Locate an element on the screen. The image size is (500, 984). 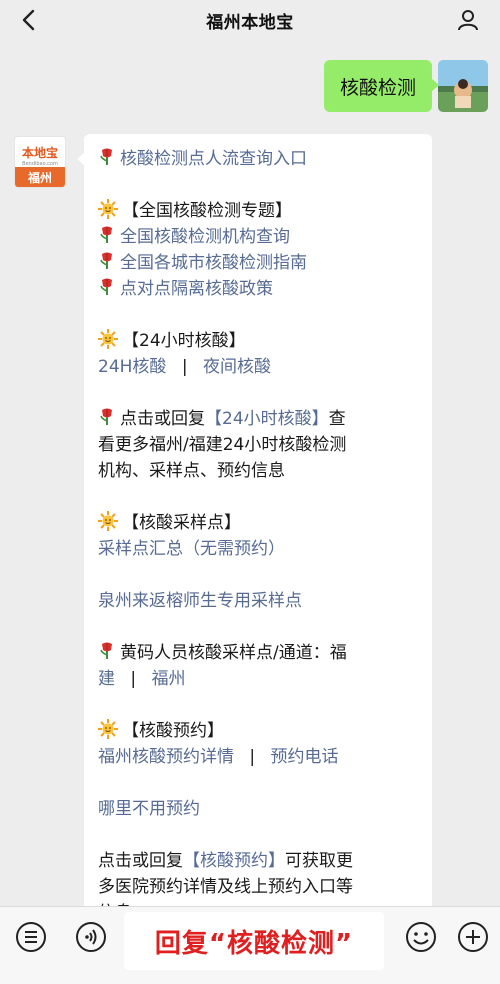
emoji-icon is located at coordinates (421, 937).